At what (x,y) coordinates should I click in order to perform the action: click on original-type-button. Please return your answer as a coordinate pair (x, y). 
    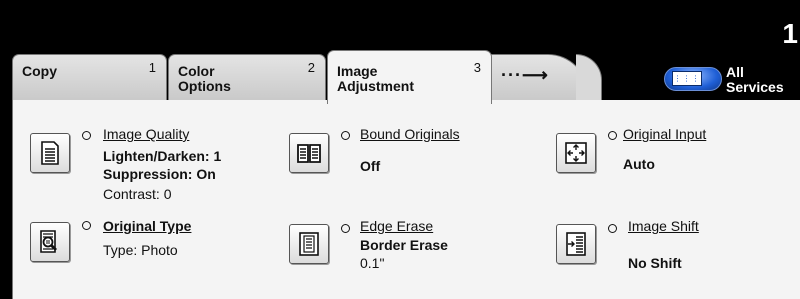
    Looking at the image, I should click on (50, 242).